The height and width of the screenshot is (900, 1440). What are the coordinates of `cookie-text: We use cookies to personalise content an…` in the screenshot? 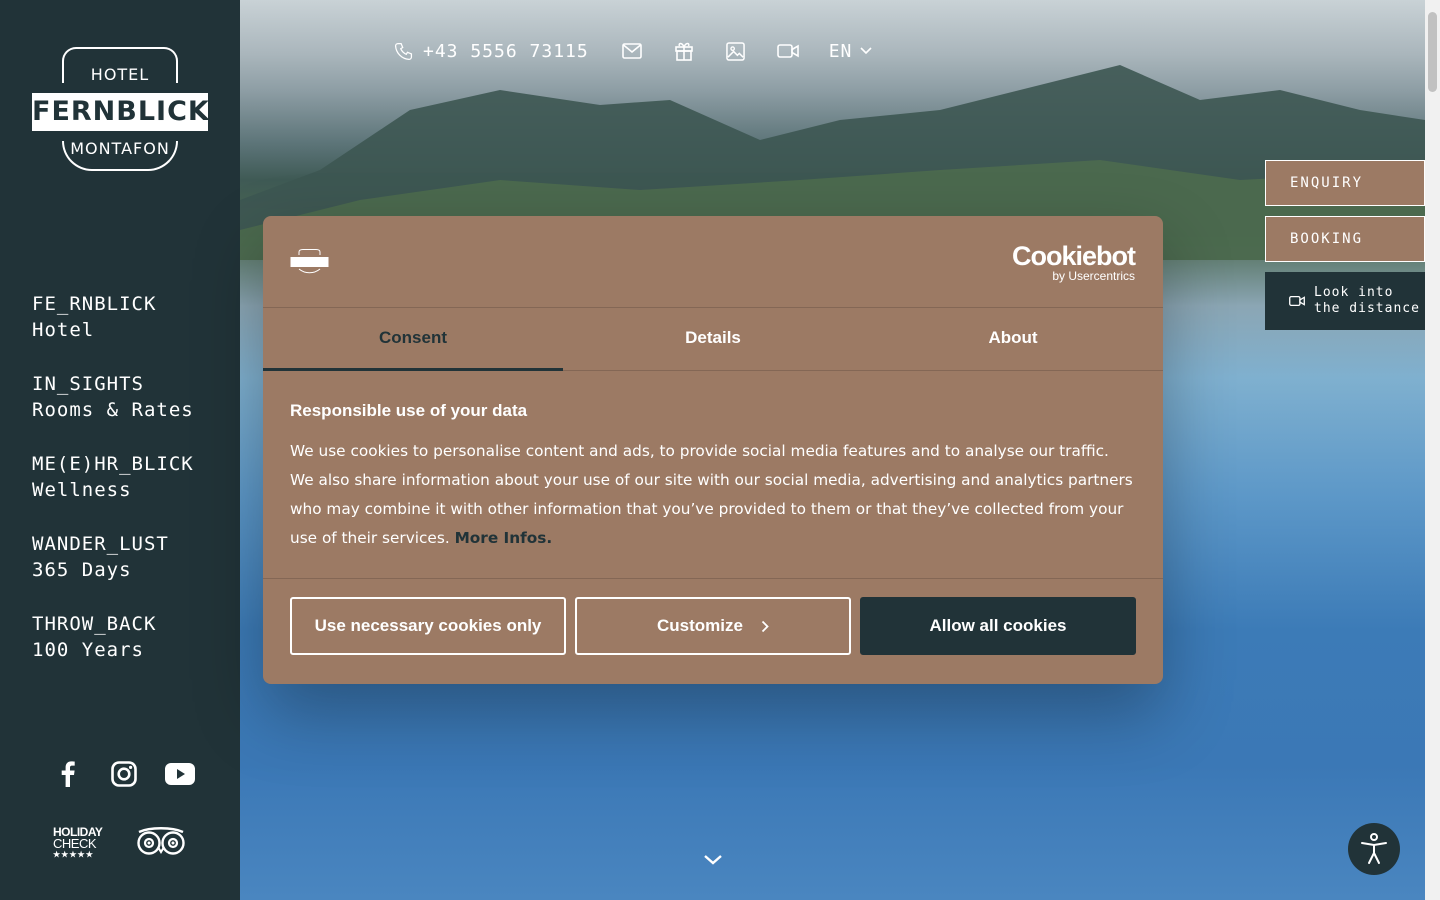 It's located at (711, 494).